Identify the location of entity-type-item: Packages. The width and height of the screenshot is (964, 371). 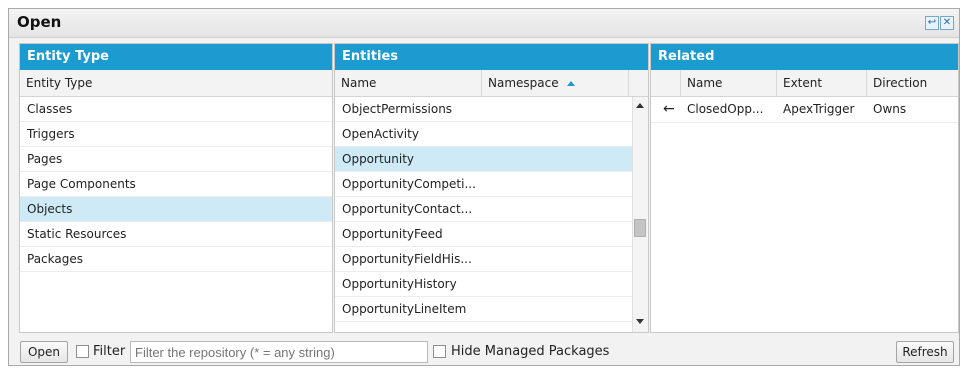
(176, 259).